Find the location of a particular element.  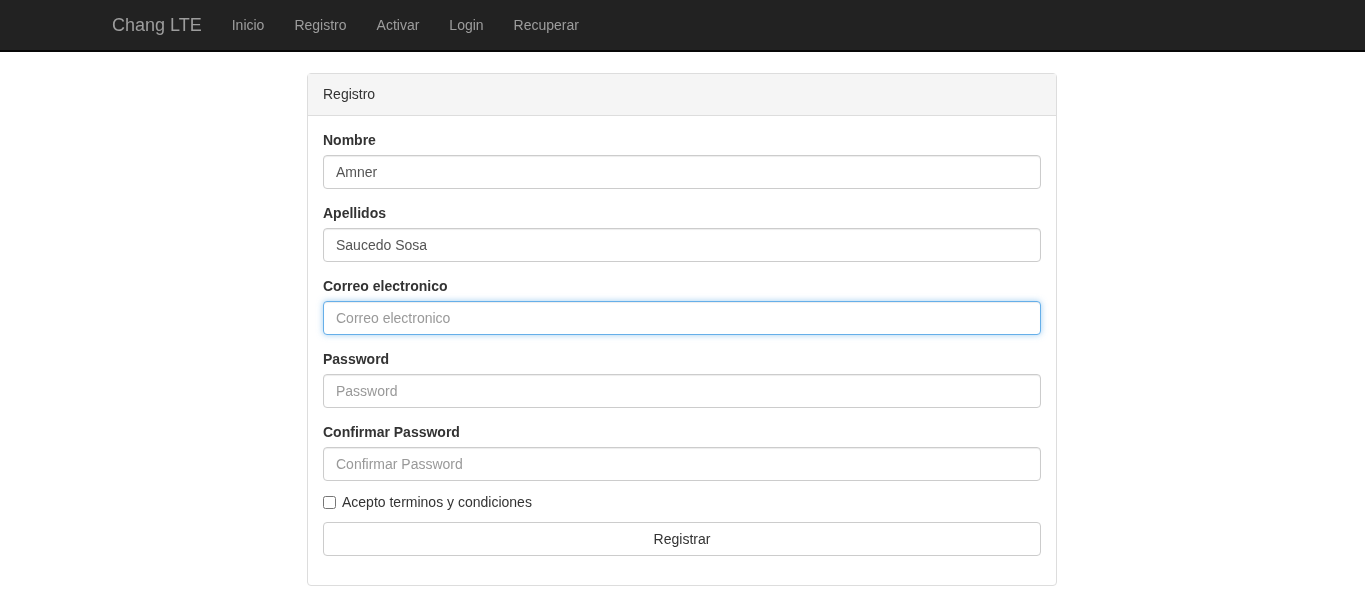

terms-checkbox is located at coordinates (329, 502).